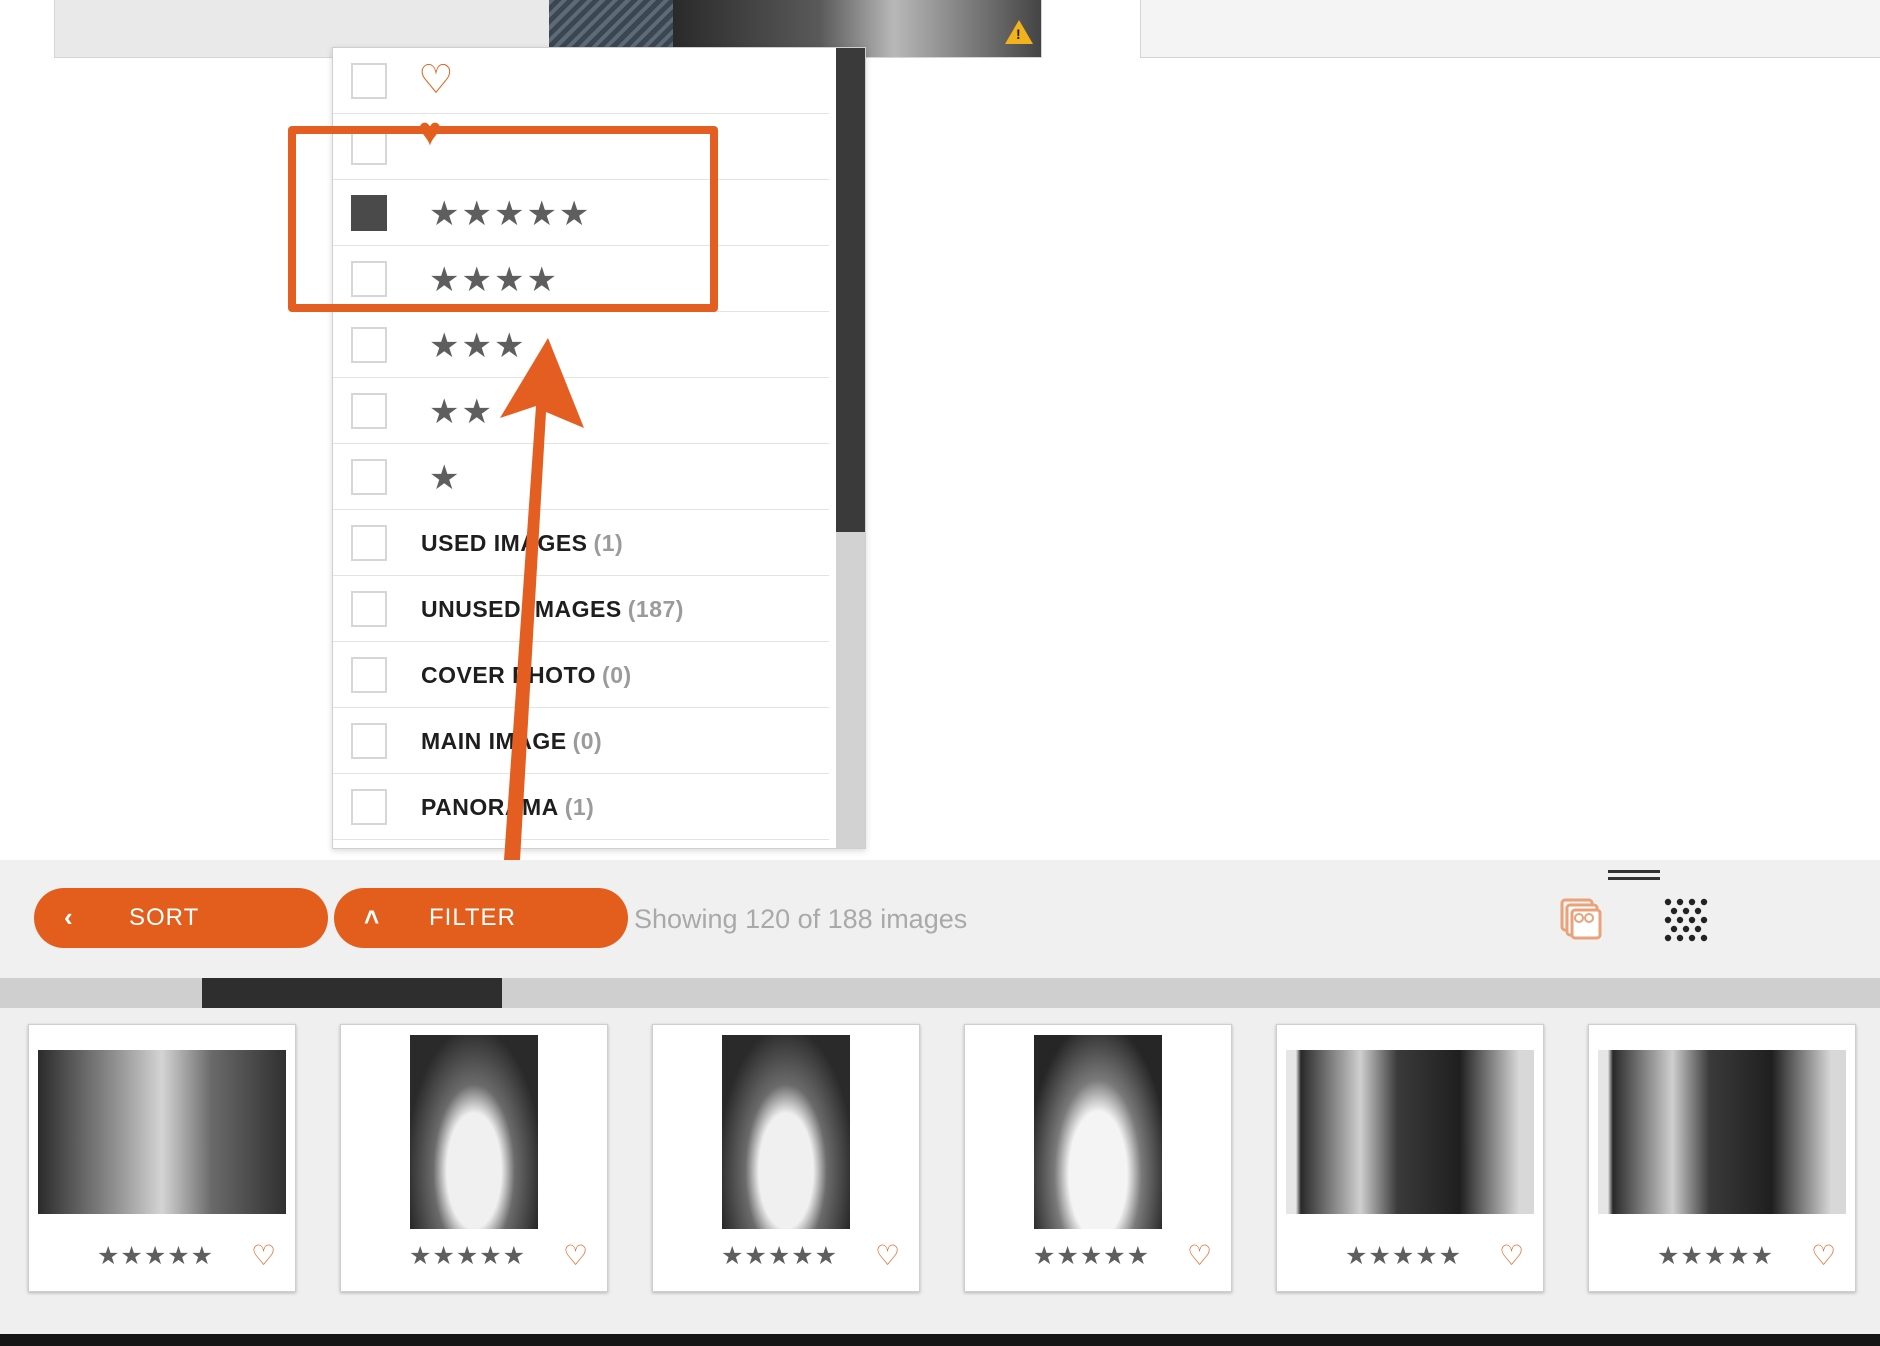  Describe the element at coordinates (801, 919) in the screenshot. I see `image-count-status: Showing 120 of 188 images` at that location.